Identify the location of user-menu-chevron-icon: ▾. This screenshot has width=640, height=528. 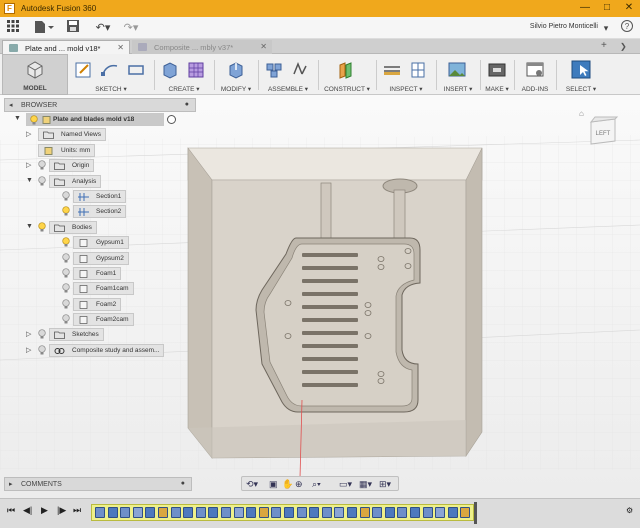
(606, 28).